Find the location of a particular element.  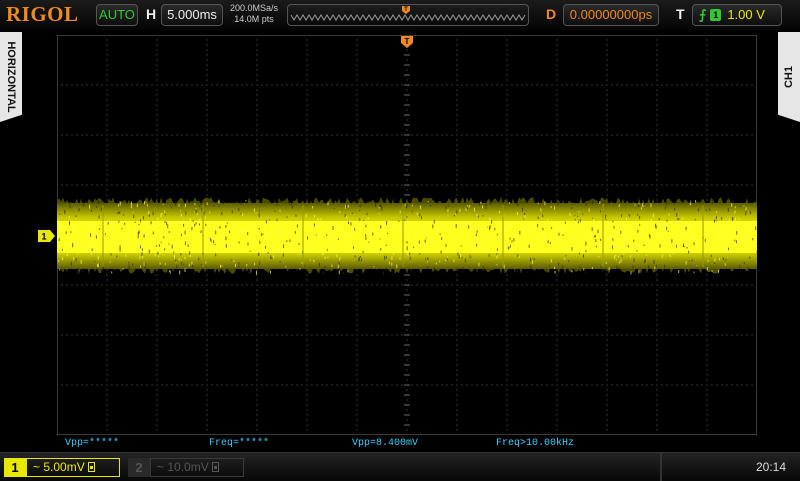

svg-text: 1 is located at coordinates (43, 237).